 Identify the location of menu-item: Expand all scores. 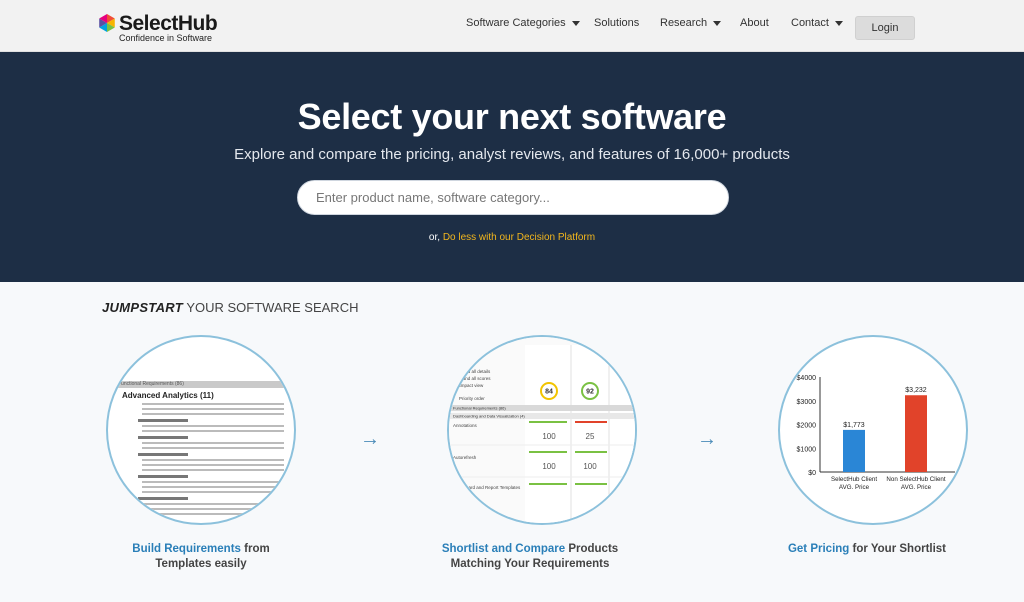
(473, 378).